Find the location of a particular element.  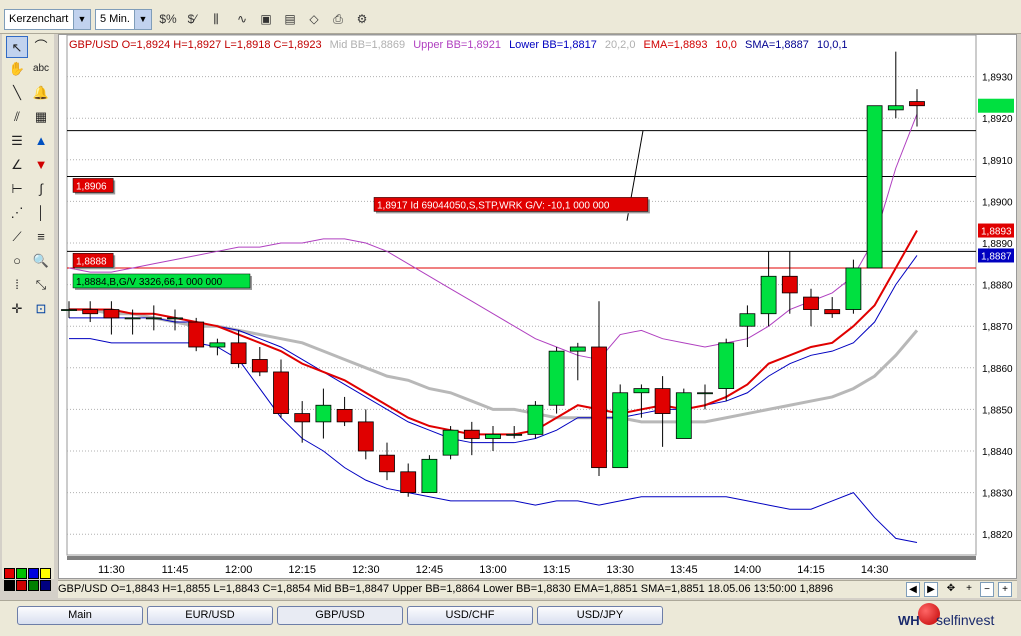

y-tick-label: 1,8920 is located at coordinates (997, 119).